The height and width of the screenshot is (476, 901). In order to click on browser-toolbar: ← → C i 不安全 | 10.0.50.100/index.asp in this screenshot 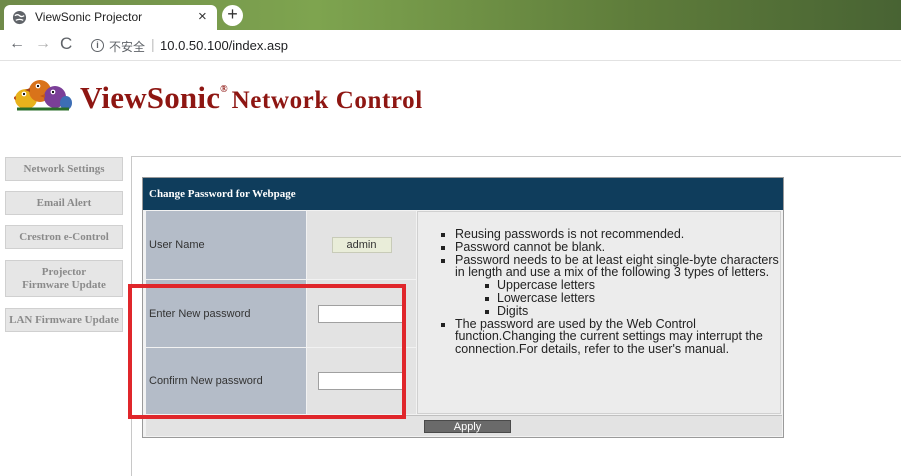, I will do `click(450, 45)`.